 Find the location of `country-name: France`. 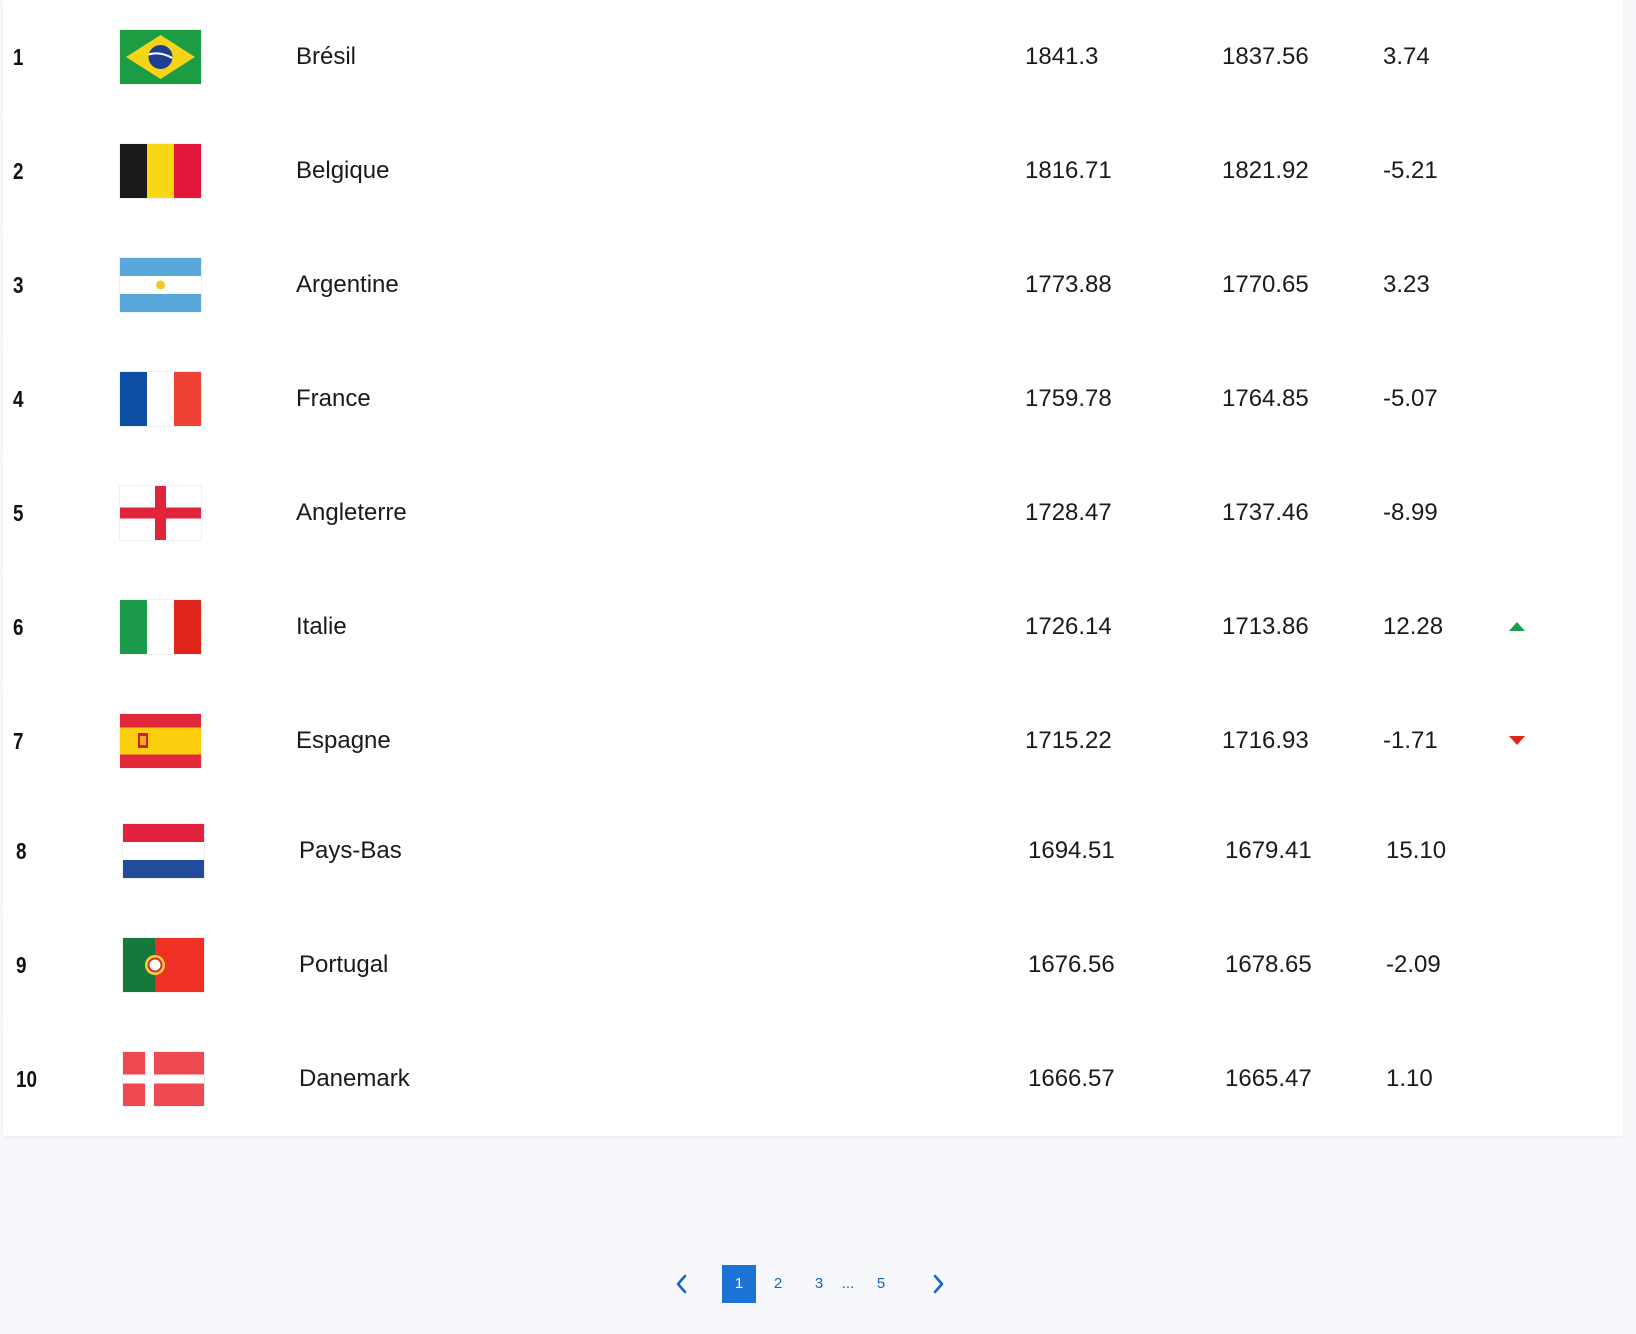

country-name: France is located at coordinates (333, 399).